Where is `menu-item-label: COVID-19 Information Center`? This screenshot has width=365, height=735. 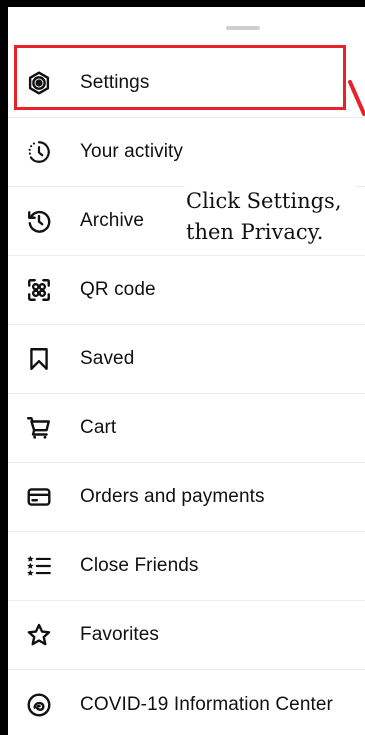 menu-item-label: COVID-19 Information Center is located at coordinates (206, 704).